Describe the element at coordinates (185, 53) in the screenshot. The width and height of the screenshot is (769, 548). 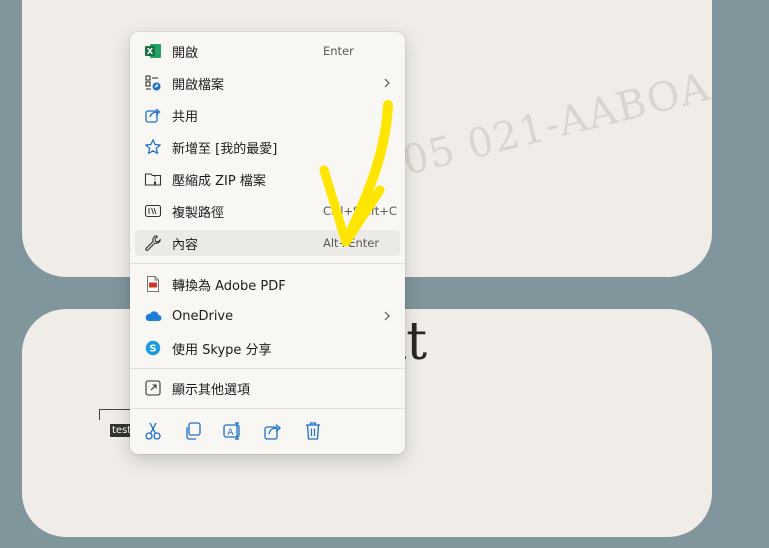
I see `menu-item-label: 開啟` at that location.